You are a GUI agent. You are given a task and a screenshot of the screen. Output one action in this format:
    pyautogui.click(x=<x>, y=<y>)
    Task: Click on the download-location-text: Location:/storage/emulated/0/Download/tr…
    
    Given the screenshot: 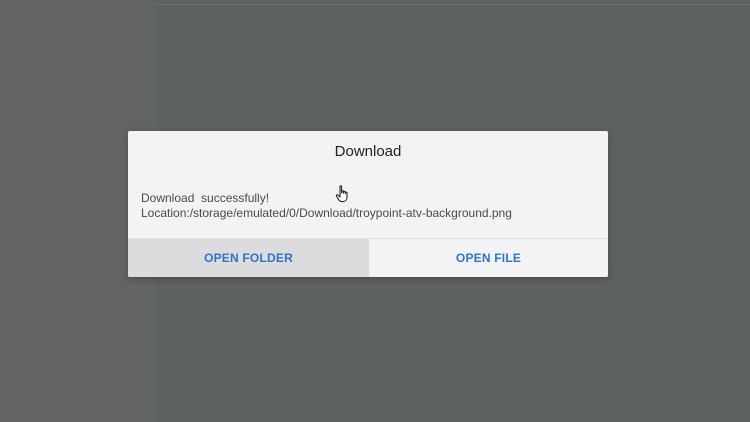 What is the action you would take?
    pyautogui.click(x=326, y=213)
    